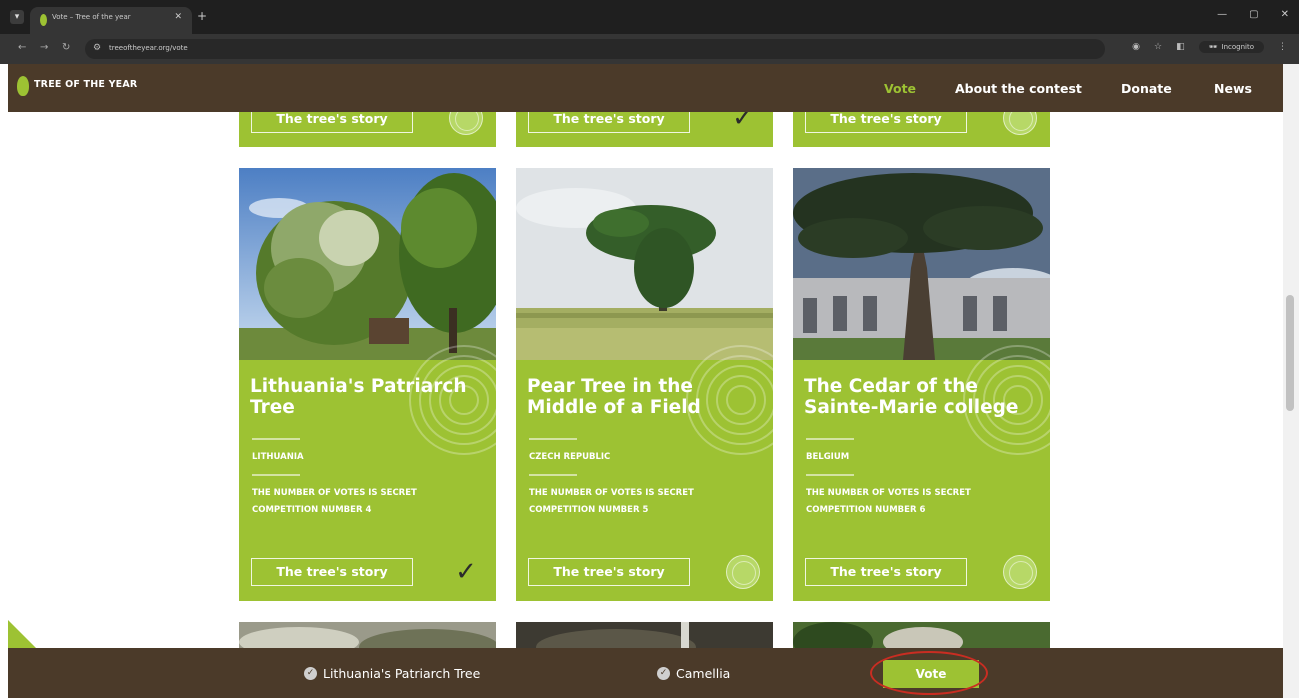 The width and height of the screenshot is (1299, 698). I want to click on window-controls: — ▢ ✕, so click(1253, 14).